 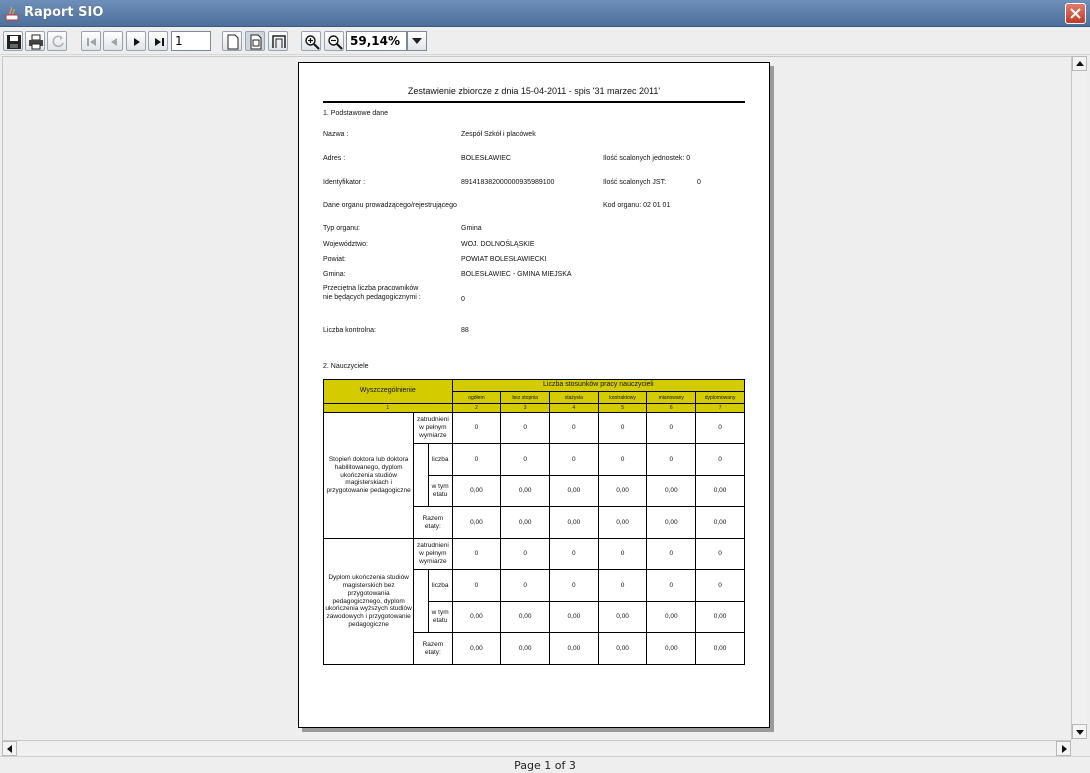 I want to click on first-page-icon, so click(x=91, y=42).